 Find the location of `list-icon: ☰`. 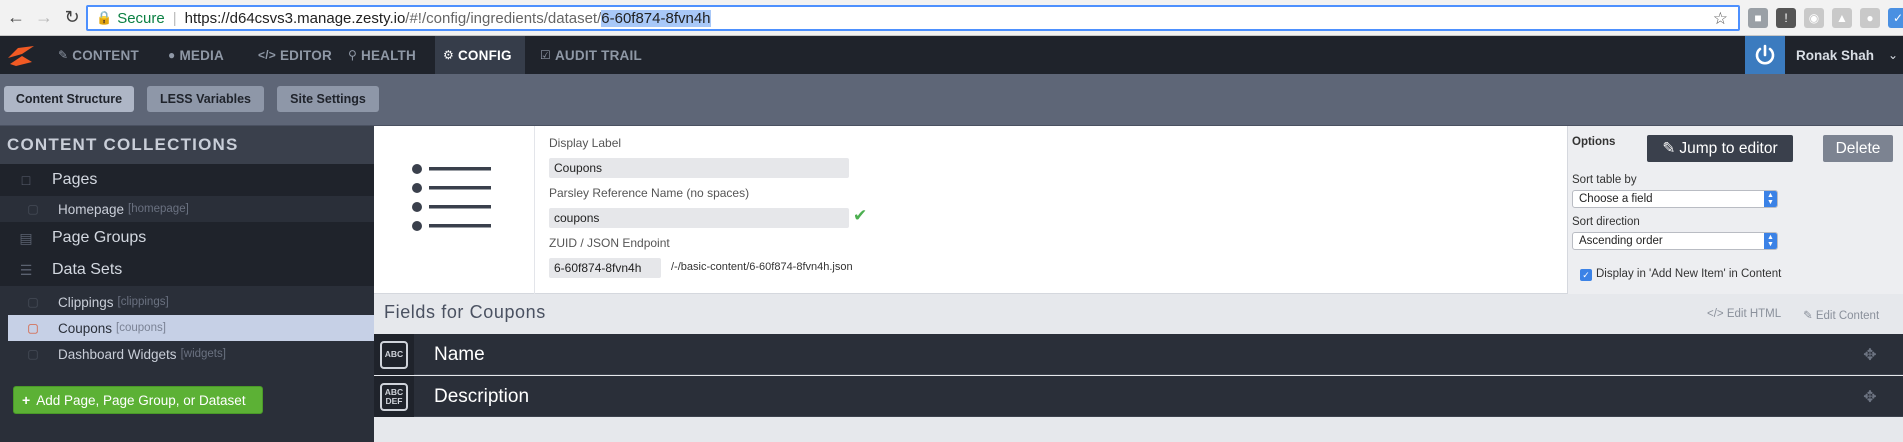

list-icon: ☰ is located at coordinates (26, 269).